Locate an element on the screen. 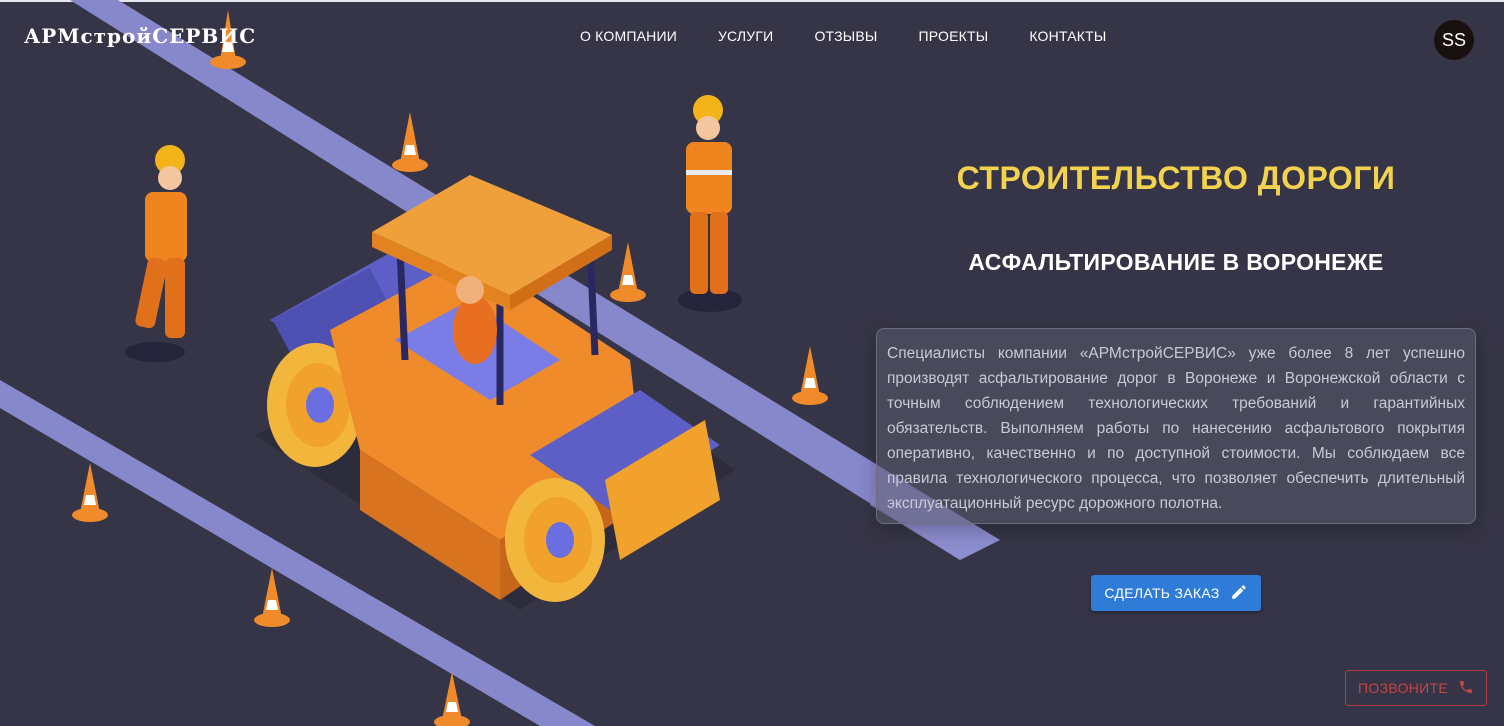 The width and height of the screenshot is (1504, 726). call-button: ПОЗВОНИТЕ is located at coordinates (1416, 688).